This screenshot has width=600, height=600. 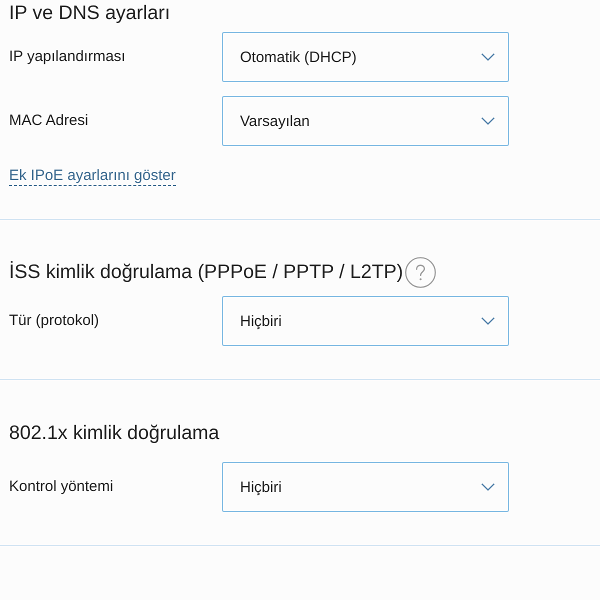 What do you see at coordinates (89, 13) in the screenshot?
I see `section-heading: IP ve DNS ayarları` at bounding box center [89, 13].